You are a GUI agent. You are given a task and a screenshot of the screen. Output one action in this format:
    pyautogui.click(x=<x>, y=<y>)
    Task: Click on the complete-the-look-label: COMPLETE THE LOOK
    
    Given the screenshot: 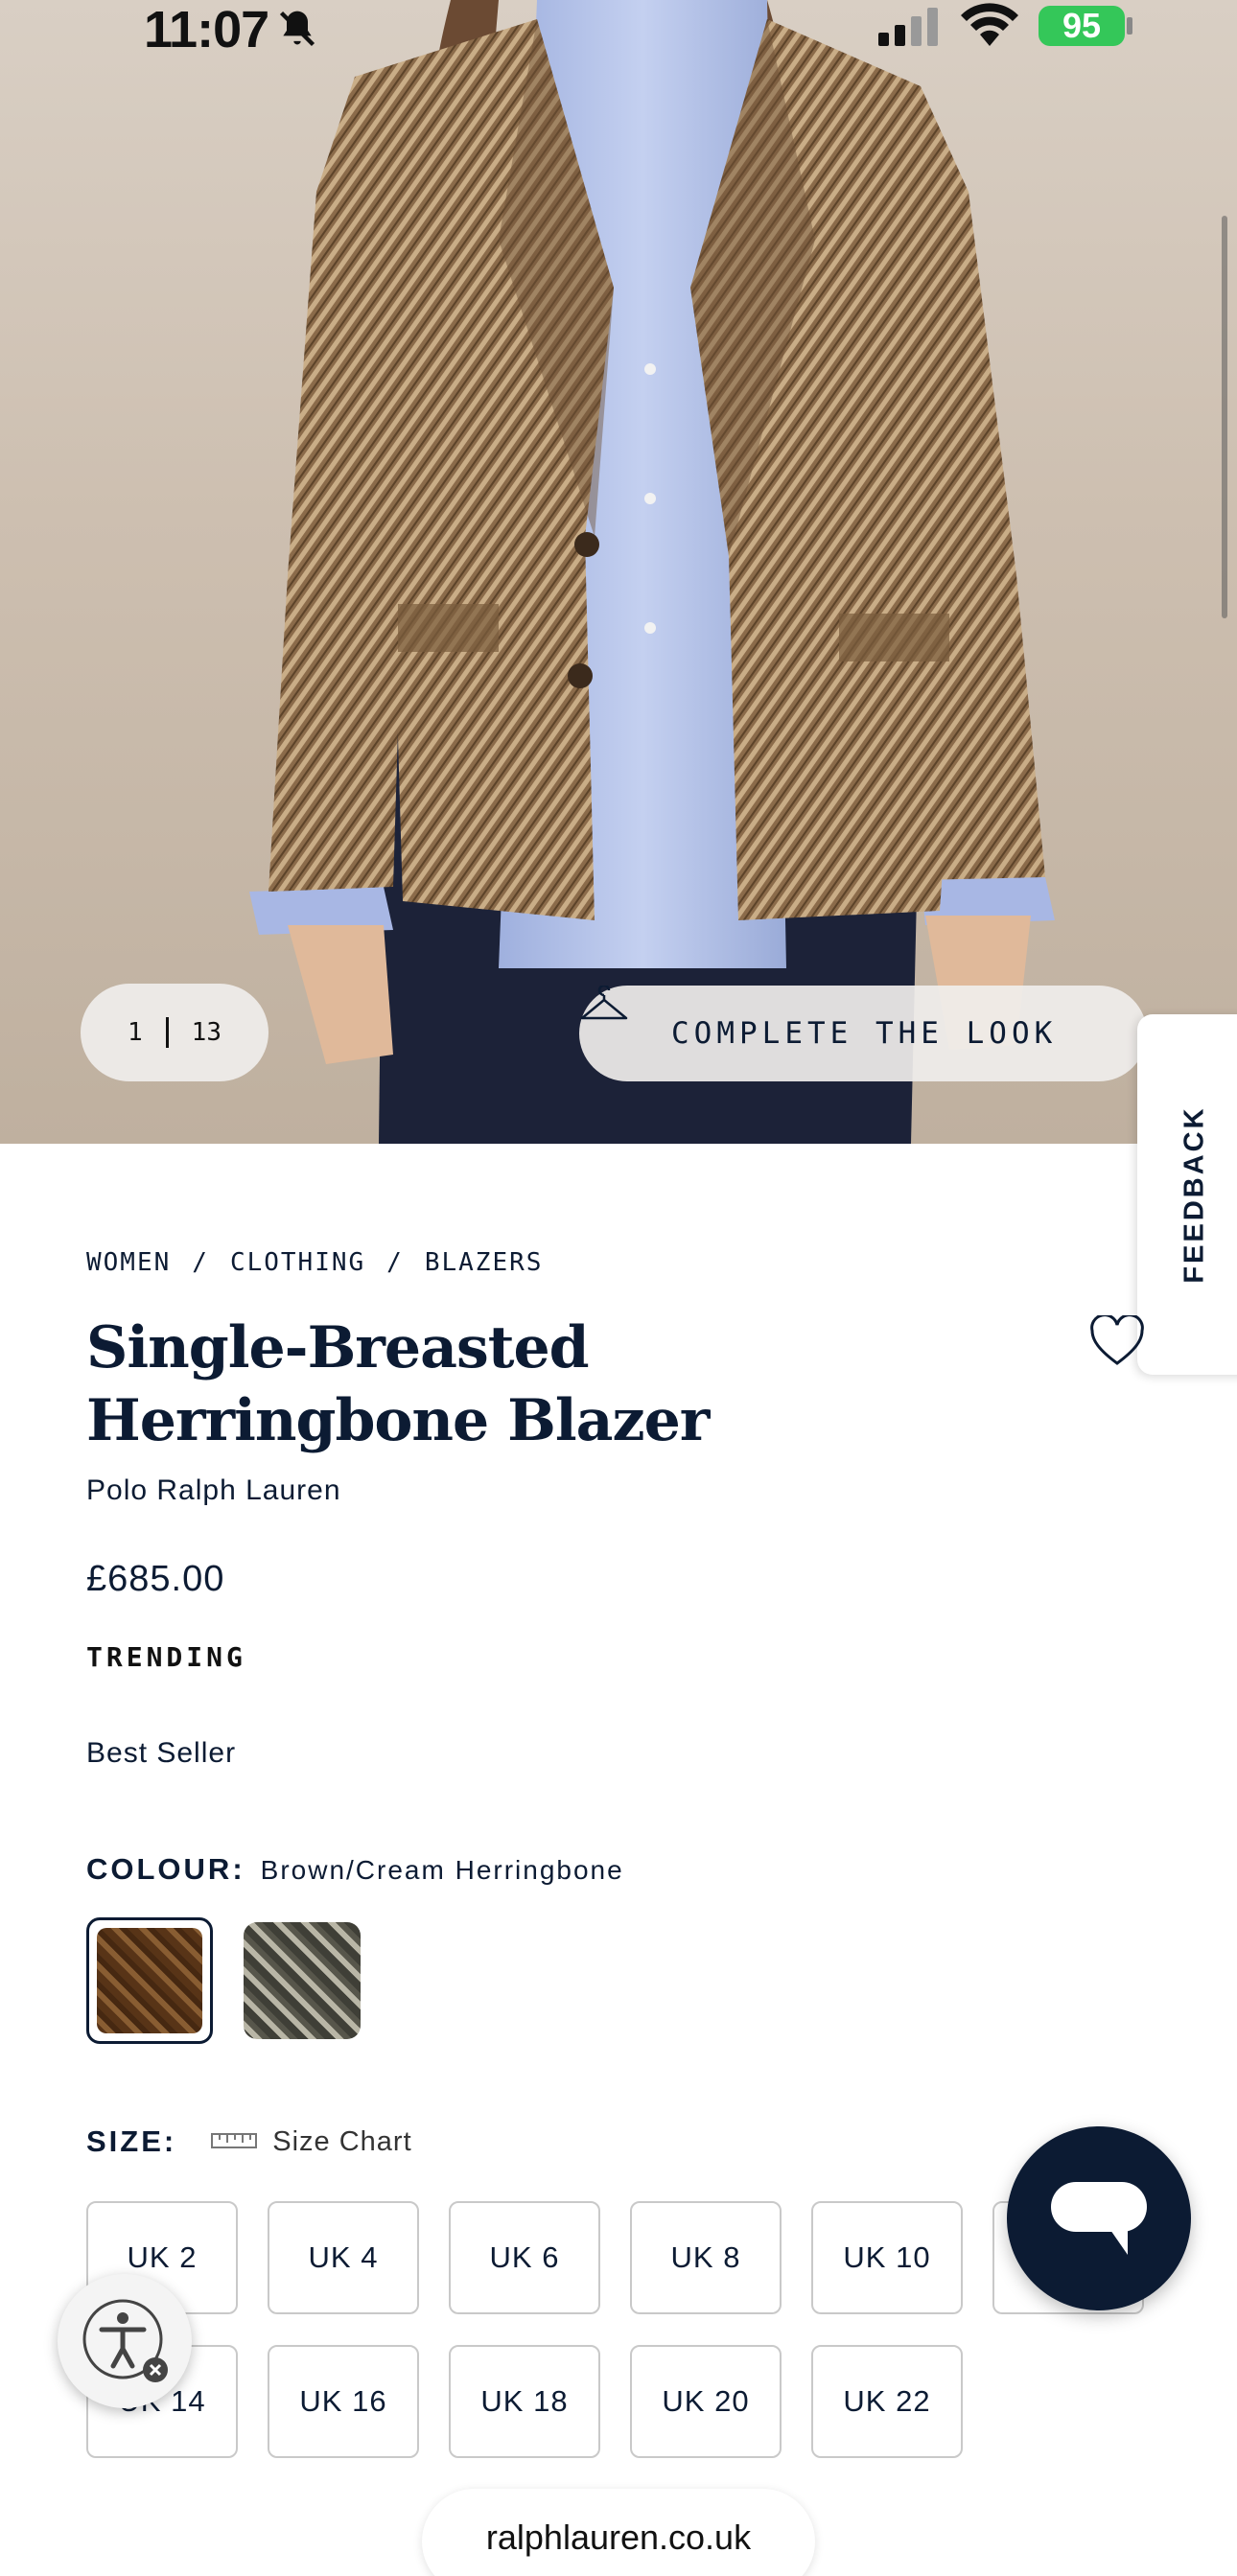 What is the action you would take?
    pyautogui.click(x=864, y=1034)
    